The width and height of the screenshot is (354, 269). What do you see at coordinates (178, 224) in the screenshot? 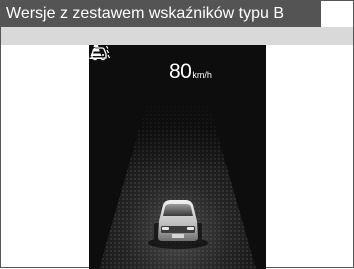
I see `vehicle-graphic` at bounding box center [178, 224].